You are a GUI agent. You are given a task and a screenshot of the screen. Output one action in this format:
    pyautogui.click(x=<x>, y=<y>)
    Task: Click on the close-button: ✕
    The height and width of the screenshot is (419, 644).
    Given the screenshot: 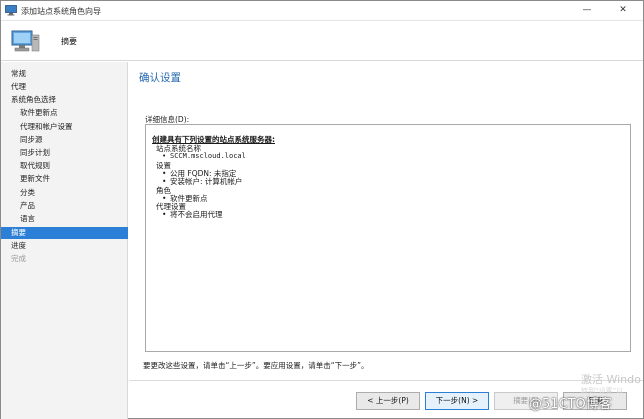 What is the action you would take?
    pyautogui.click(x=623, y=10)
    